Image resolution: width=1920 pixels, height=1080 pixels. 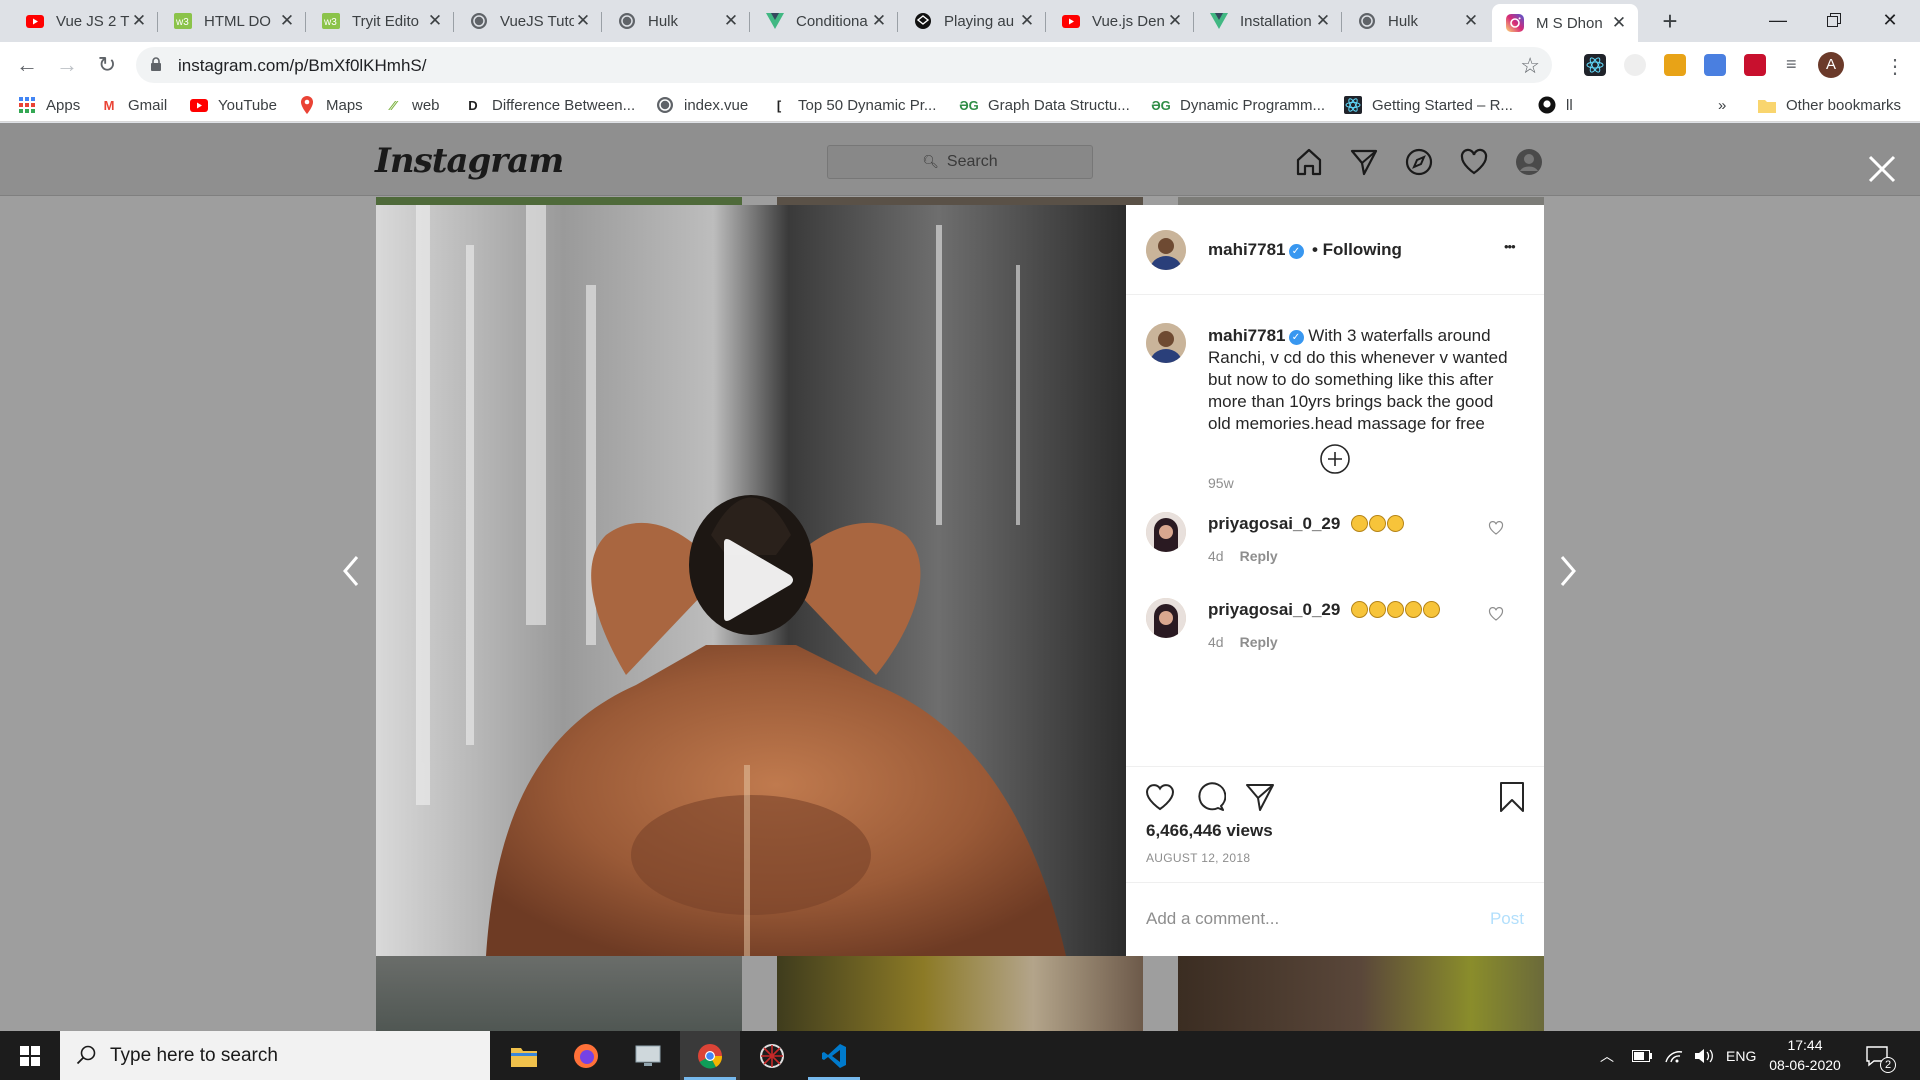 What do you see at coordinates (1335, 459) in the screenshot?
I see `load-more-comments-icon` at bounding box center [1335, 459].